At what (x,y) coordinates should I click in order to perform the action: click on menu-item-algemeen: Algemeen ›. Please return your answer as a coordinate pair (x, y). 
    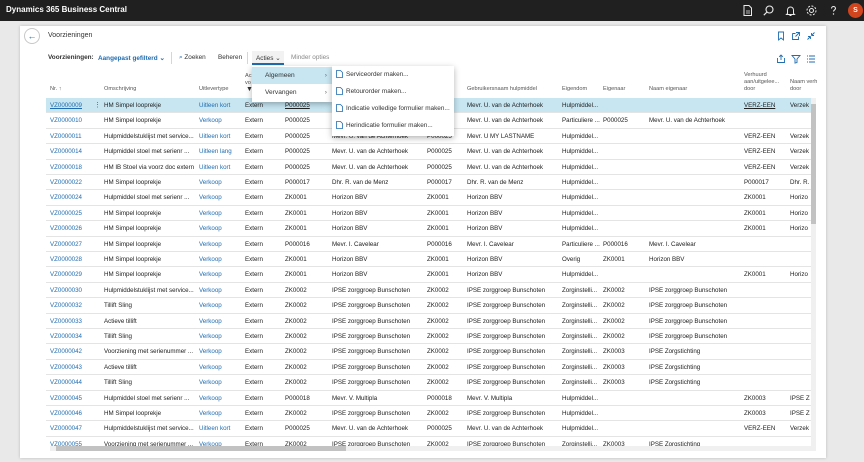
    Looking at the image, I should click on (292, 75).